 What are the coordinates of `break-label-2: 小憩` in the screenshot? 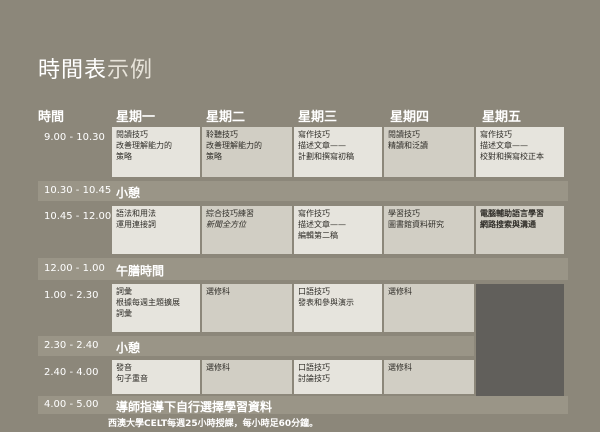 It's located at (128, 348).